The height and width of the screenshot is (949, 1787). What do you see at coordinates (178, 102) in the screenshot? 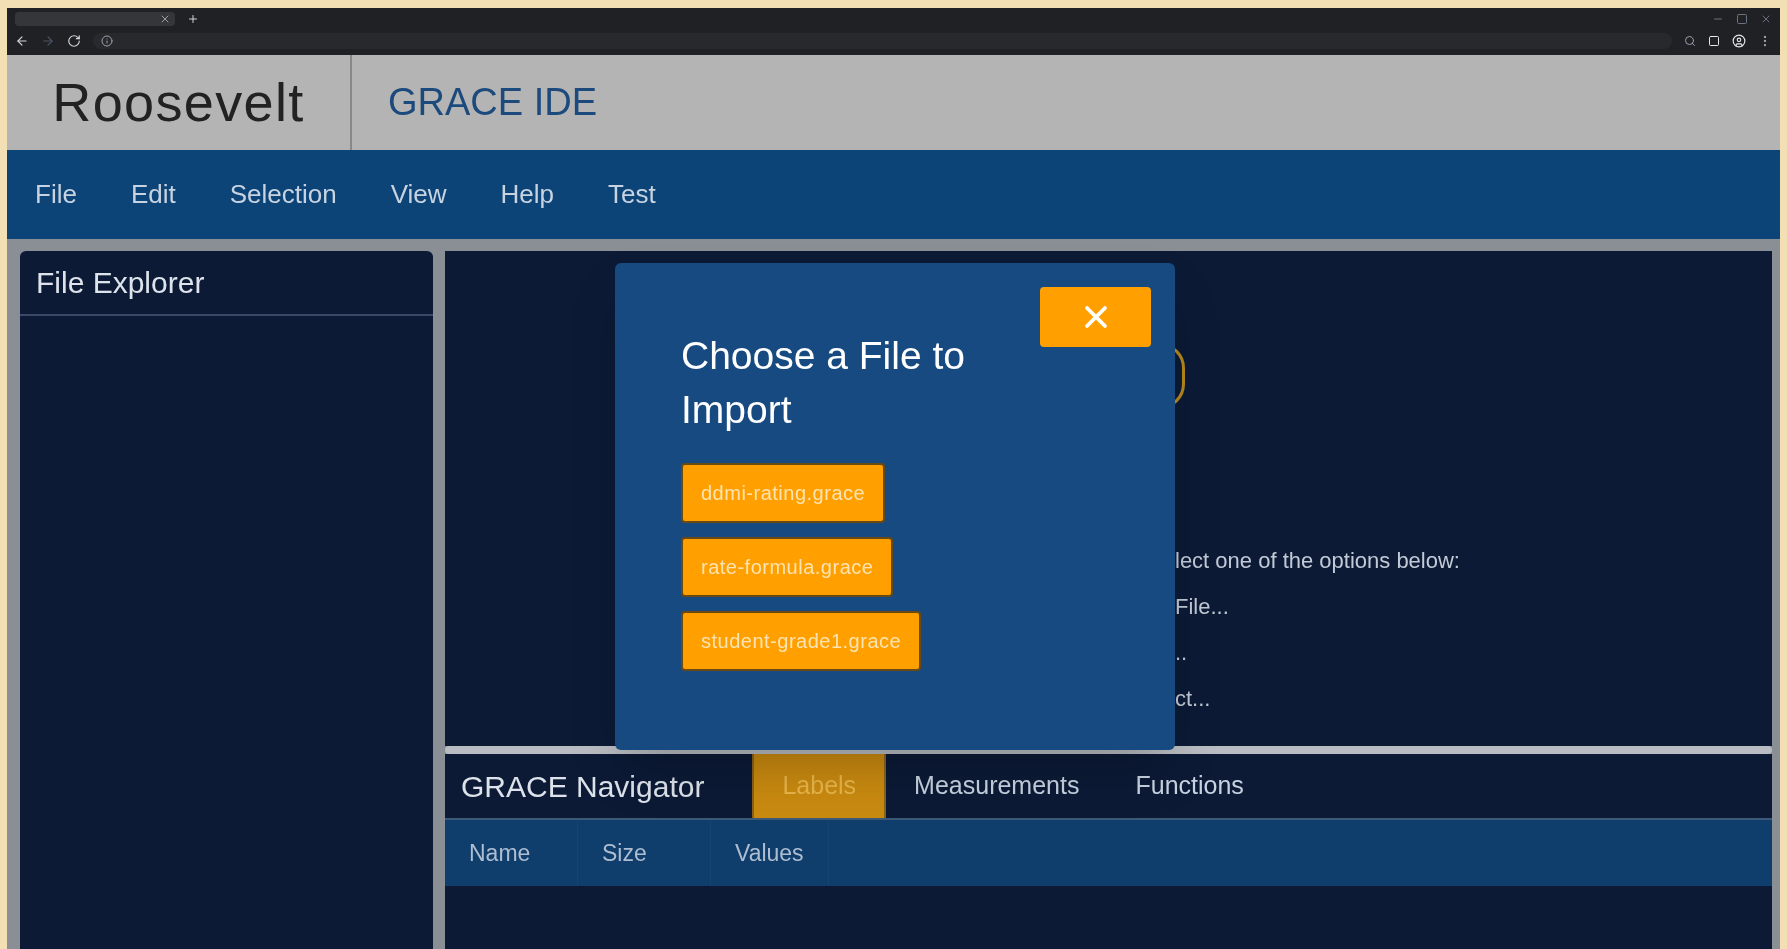
I see `logo-text: Roosevelt` at bounding box center [178, 102].